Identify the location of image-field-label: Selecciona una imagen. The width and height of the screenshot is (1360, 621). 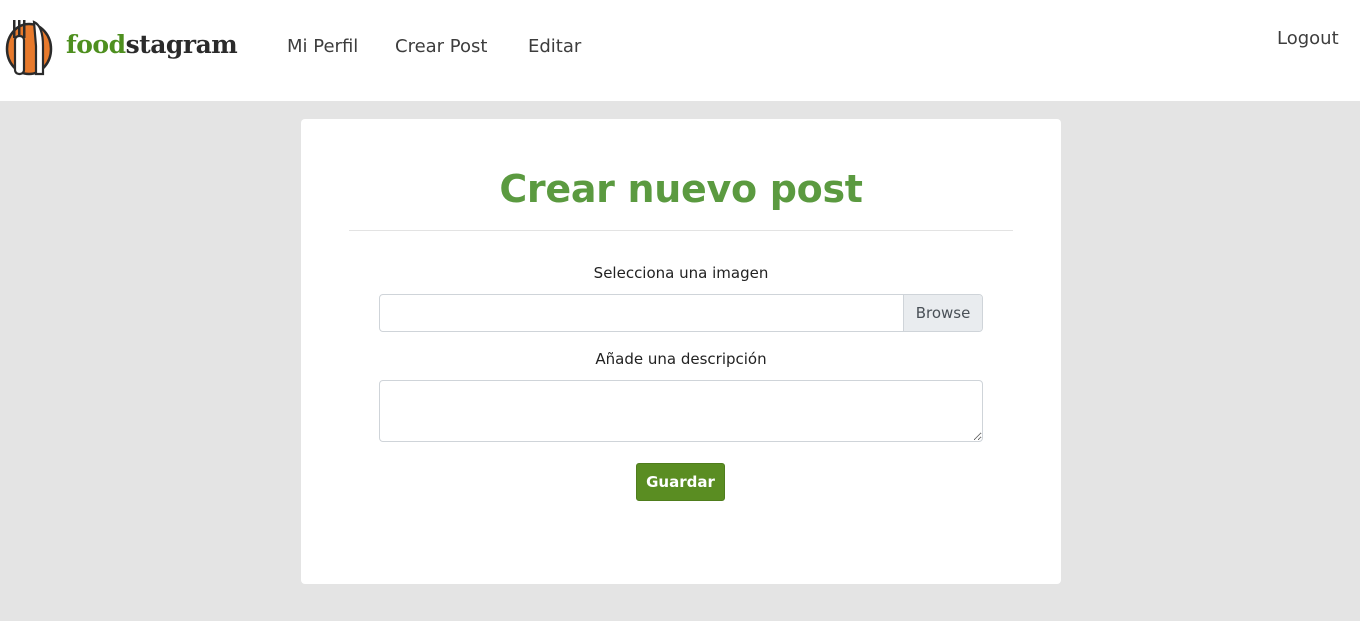
(681, 273).